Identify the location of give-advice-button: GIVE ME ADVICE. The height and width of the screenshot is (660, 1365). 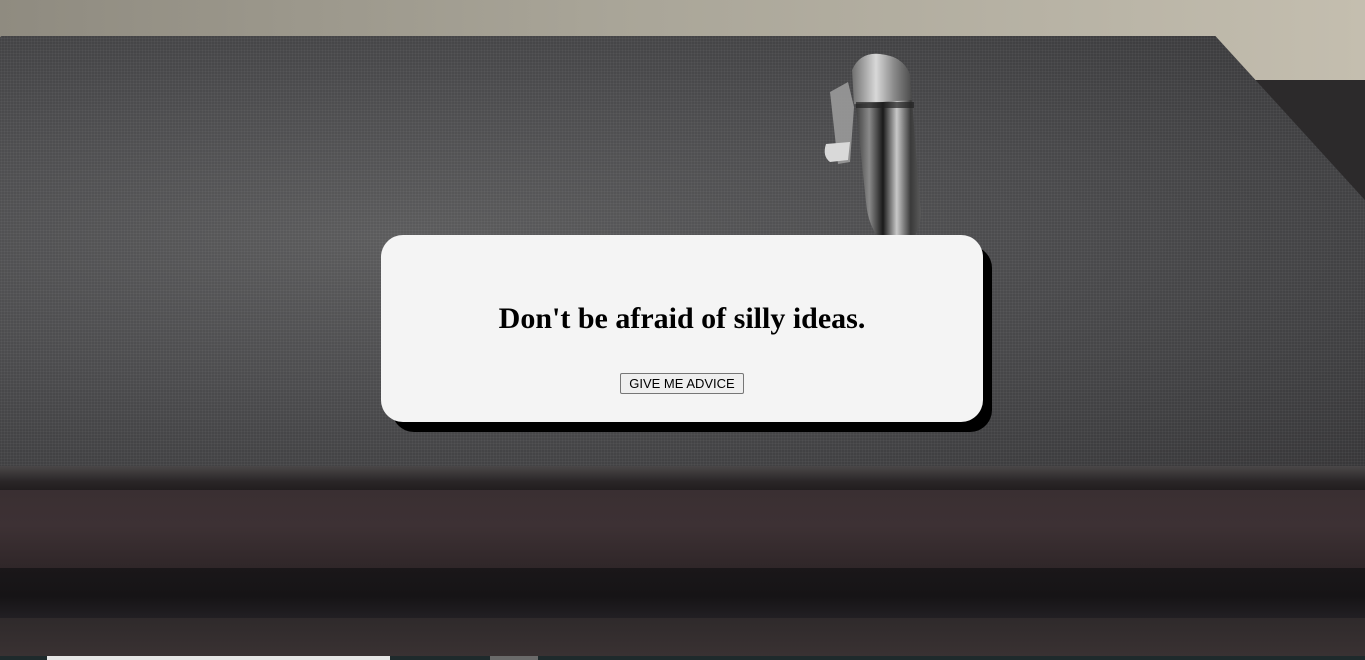
(682, 383).